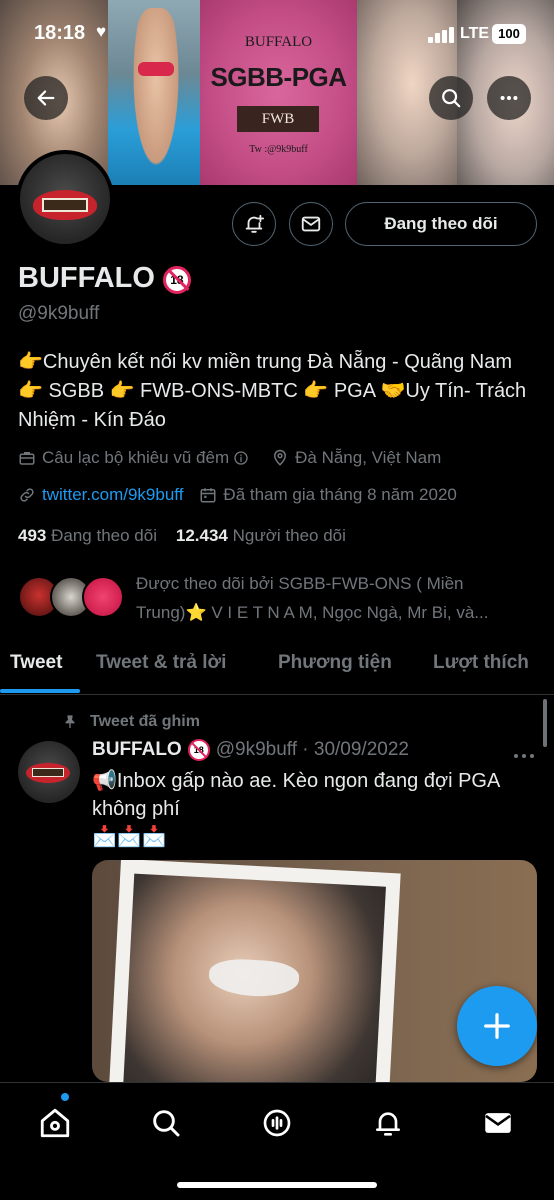 The image size is (554, 1200). I want to click on notify-button, so click(254, 224).